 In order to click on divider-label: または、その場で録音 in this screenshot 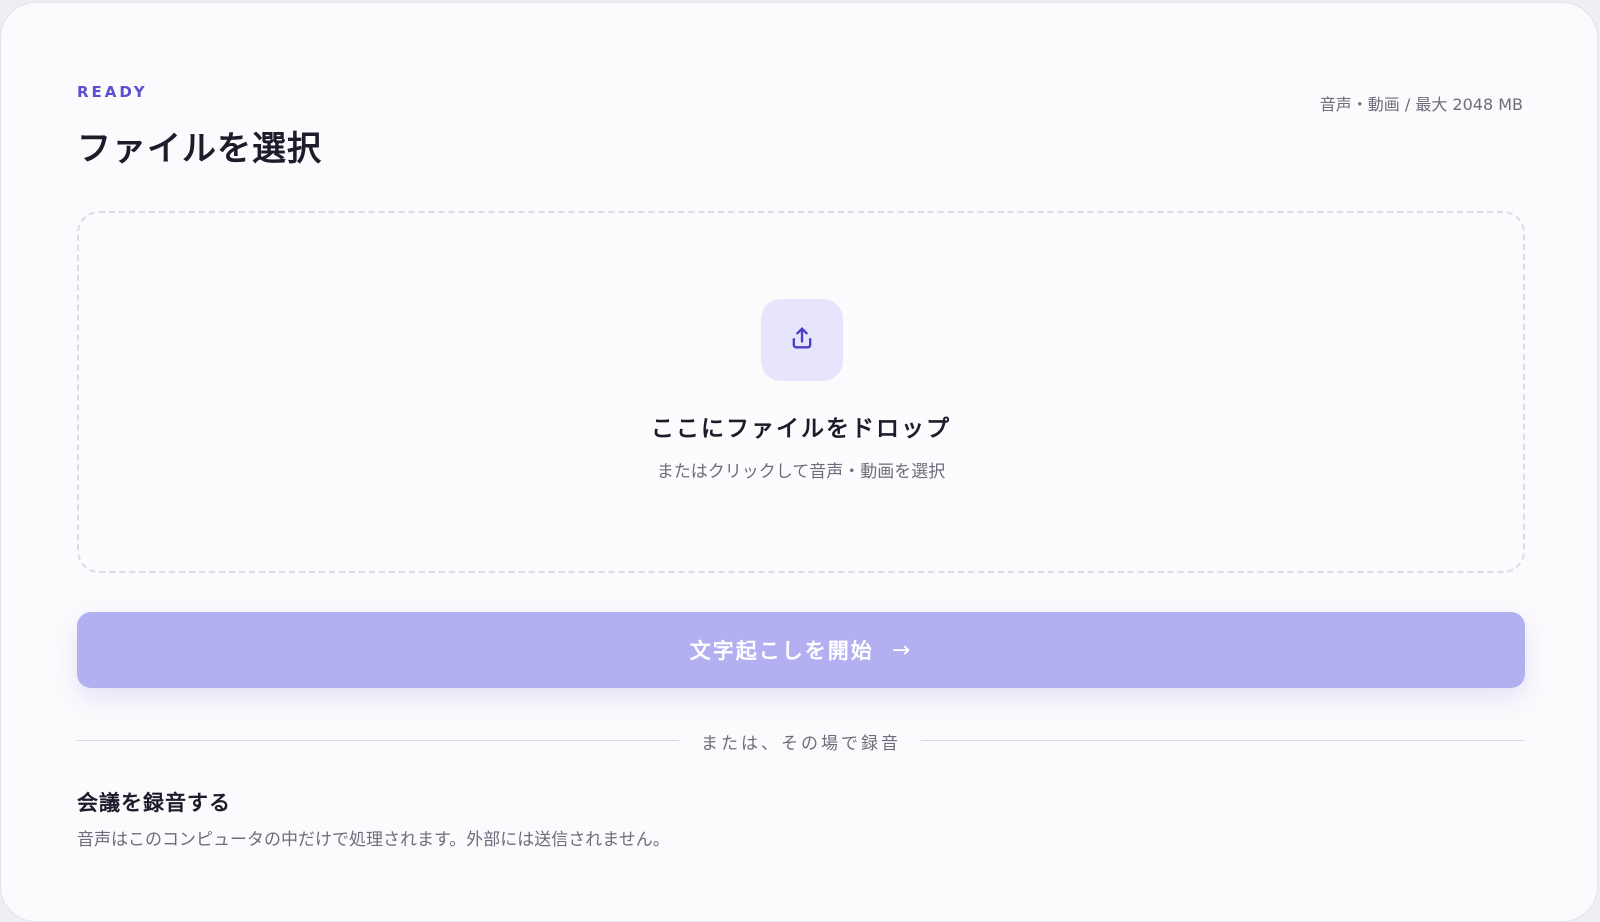, I will do `click(801, 744)`.